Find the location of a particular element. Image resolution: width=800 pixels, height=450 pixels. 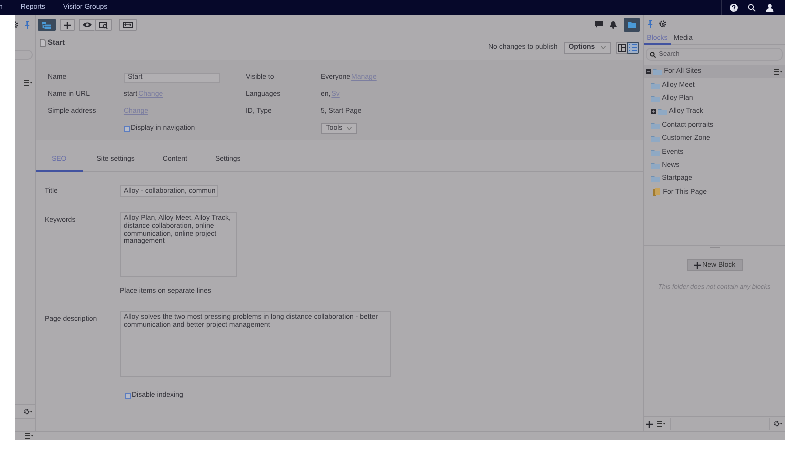

preview-button is located at coordinates (86, 25).